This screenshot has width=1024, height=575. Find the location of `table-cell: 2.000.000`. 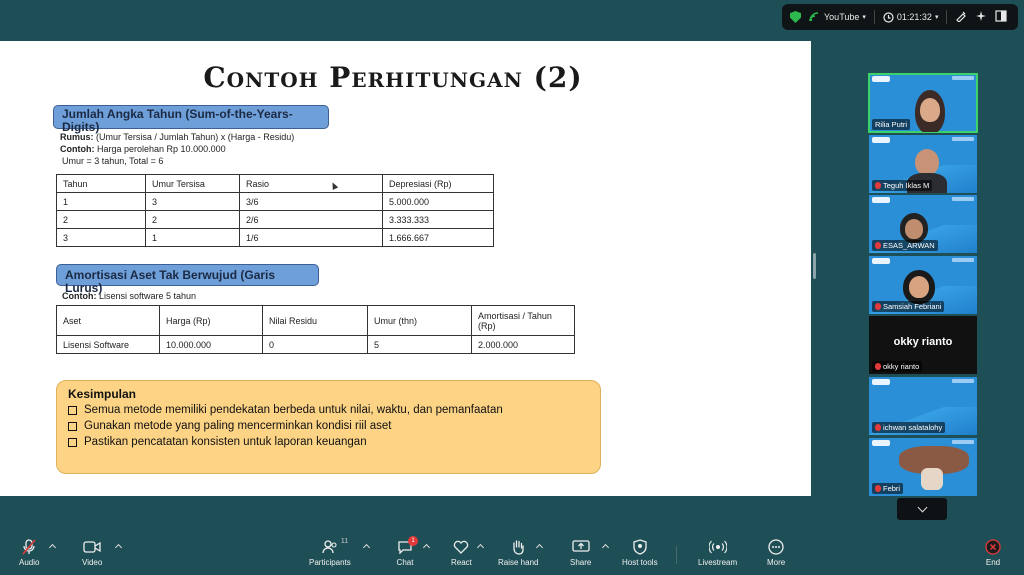

table-cell: 2.000.000 is located at coordinates (523, 344).